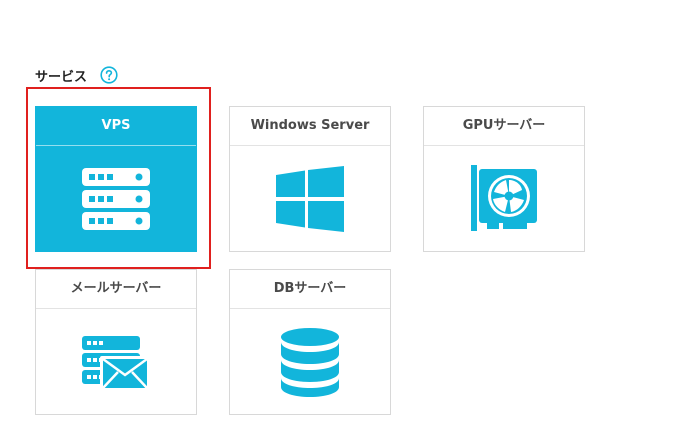  What do you see at coordinates (310, 199) in the screenshot?
I see `windows-logo-icon` at bounding box center [310, 199].